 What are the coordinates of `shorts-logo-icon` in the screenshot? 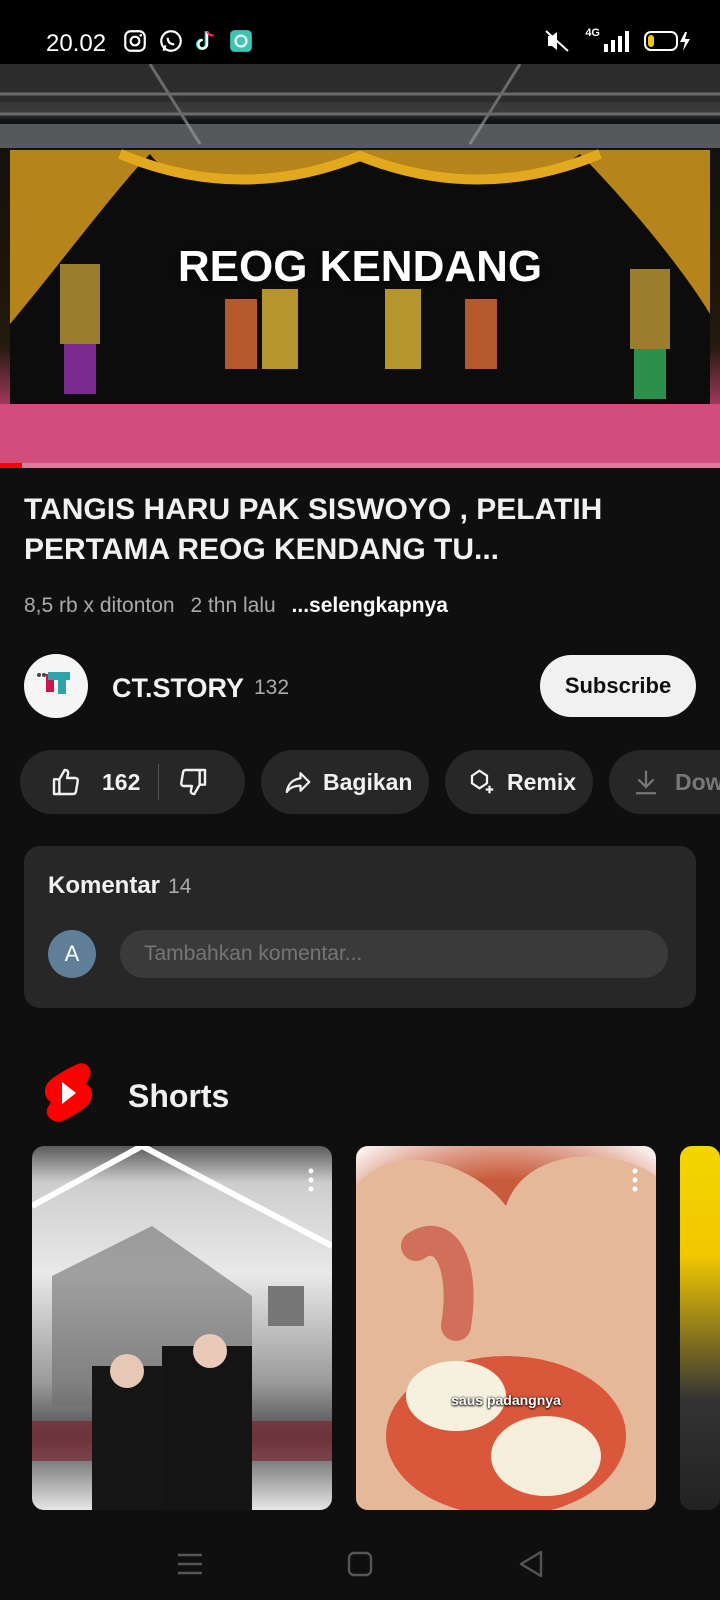 It's located at (68, 1092).